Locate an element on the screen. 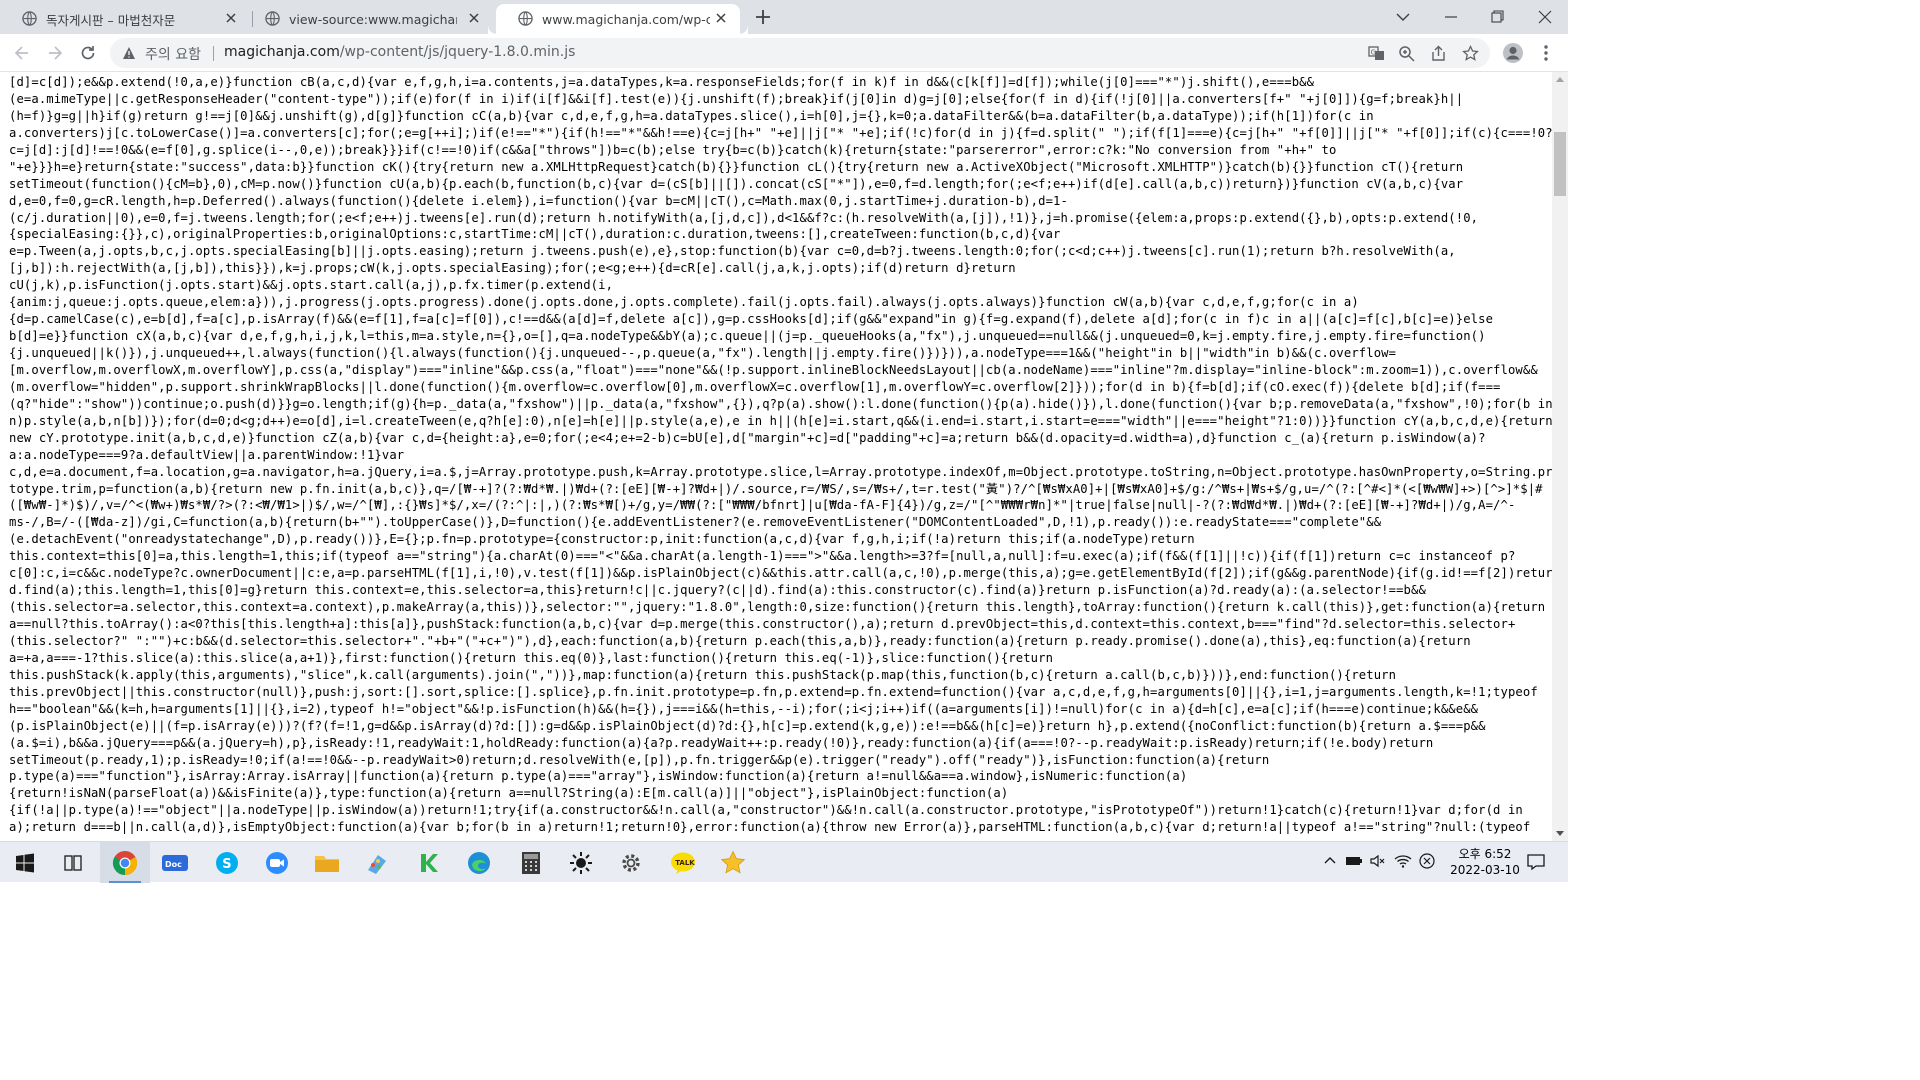  skype-icon: S is located at coordinates (227, 862).